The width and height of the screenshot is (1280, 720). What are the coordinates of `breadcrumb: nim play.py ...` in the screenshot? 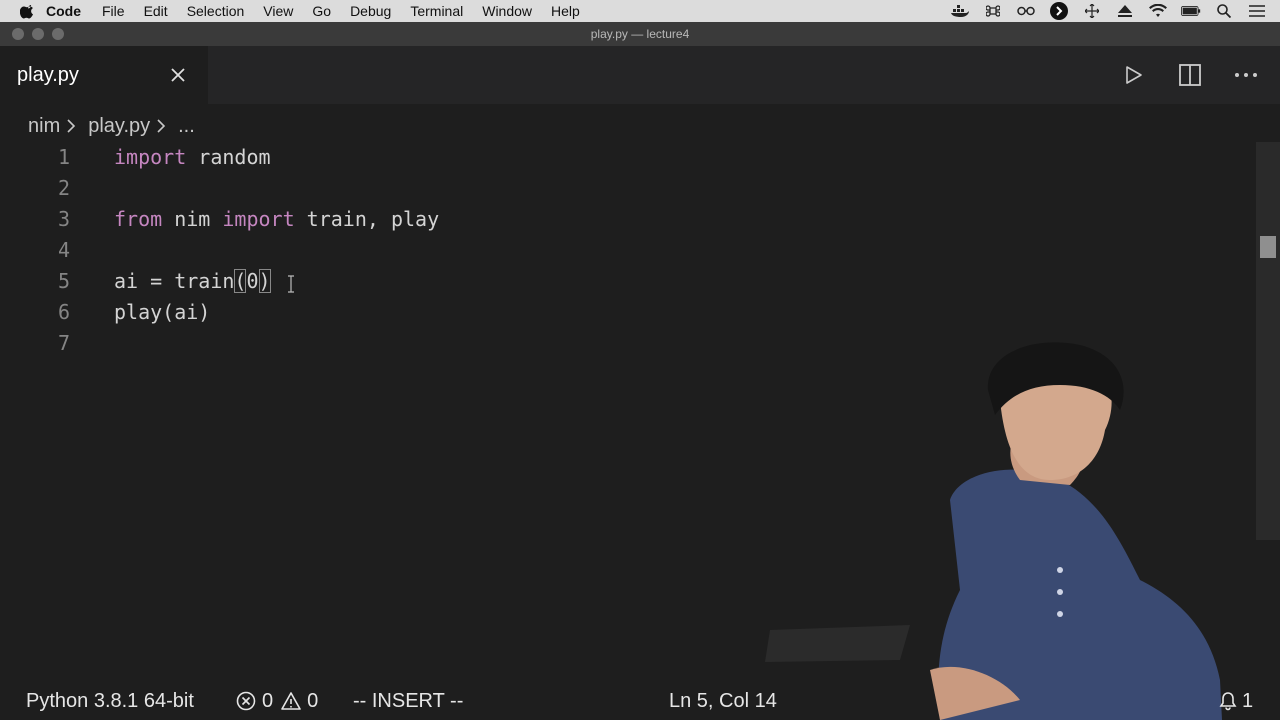 It's located at (111, 126).